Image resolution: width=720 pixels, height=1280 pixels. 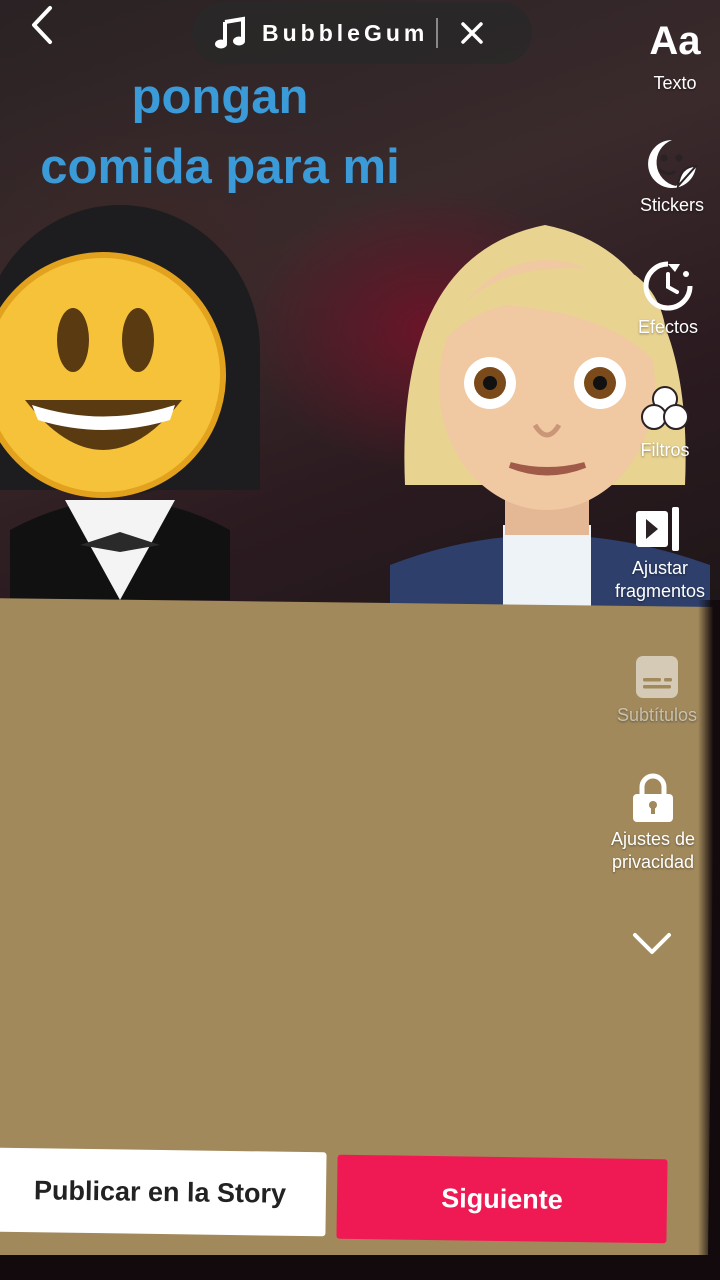 What do you see at coordinates (665, 408) in the screenshot?
I see `filters-icon` at bounding box center [665, 408].